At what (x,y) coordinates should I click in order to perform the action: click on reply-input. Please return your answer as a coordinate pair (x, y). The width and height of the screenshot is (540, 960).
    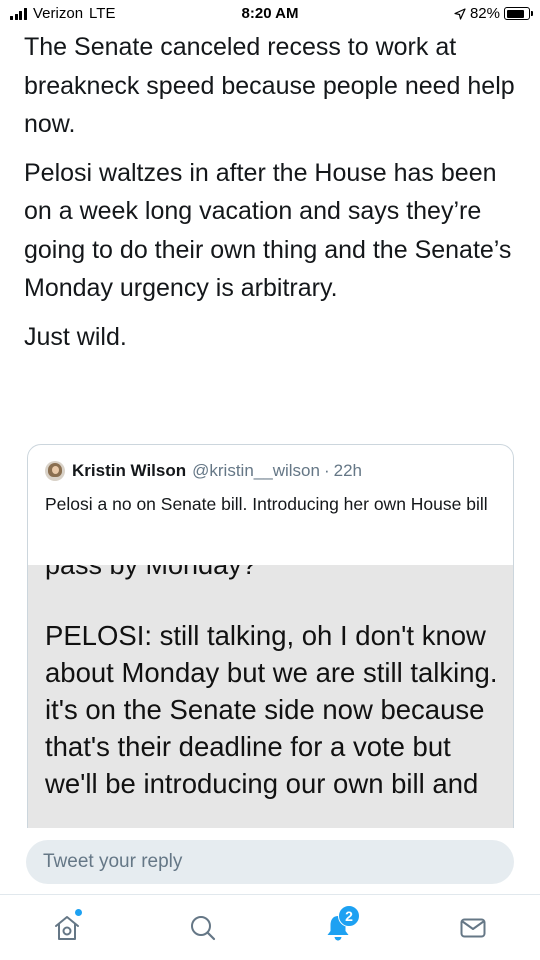
    Looking at the image, I should click on (270, 862).